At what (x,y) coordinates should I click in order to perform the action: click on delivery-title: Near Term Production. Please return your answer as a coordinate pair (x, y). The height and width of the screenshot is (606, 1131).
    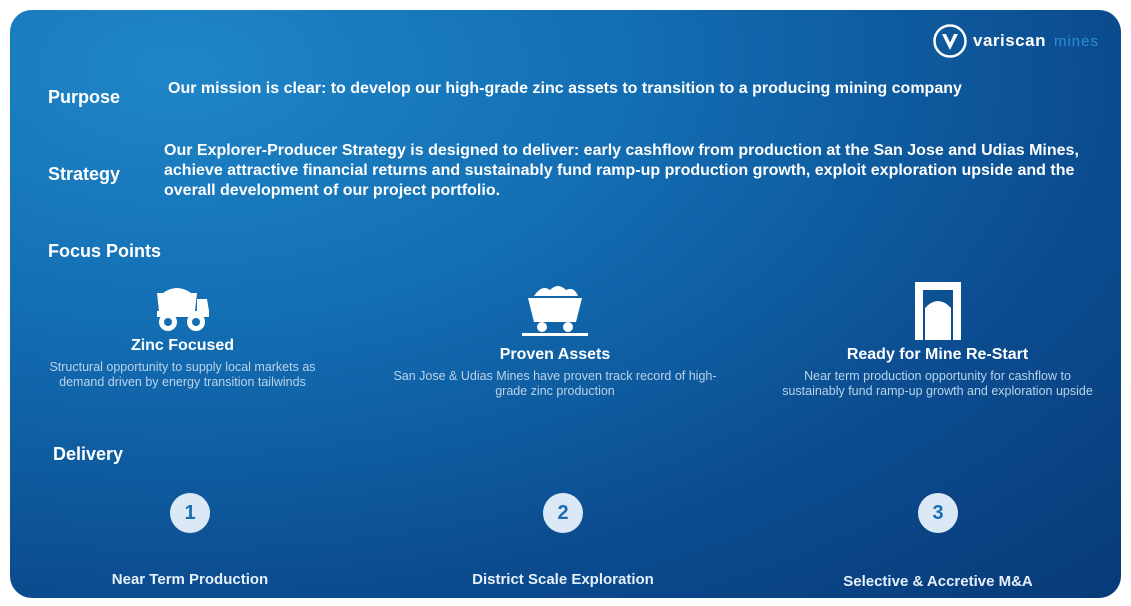
    Looking at the image, I should click on (190, 579).